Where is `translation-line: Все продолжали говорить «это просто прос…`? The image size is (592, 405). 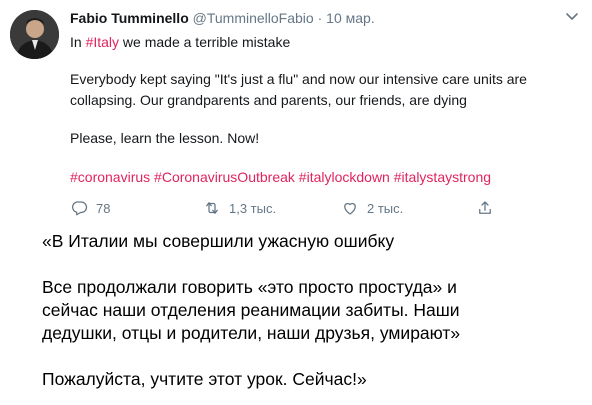 translation-line: Все продолжали говорить «это просто прос… is located at coordinates (249, 287).